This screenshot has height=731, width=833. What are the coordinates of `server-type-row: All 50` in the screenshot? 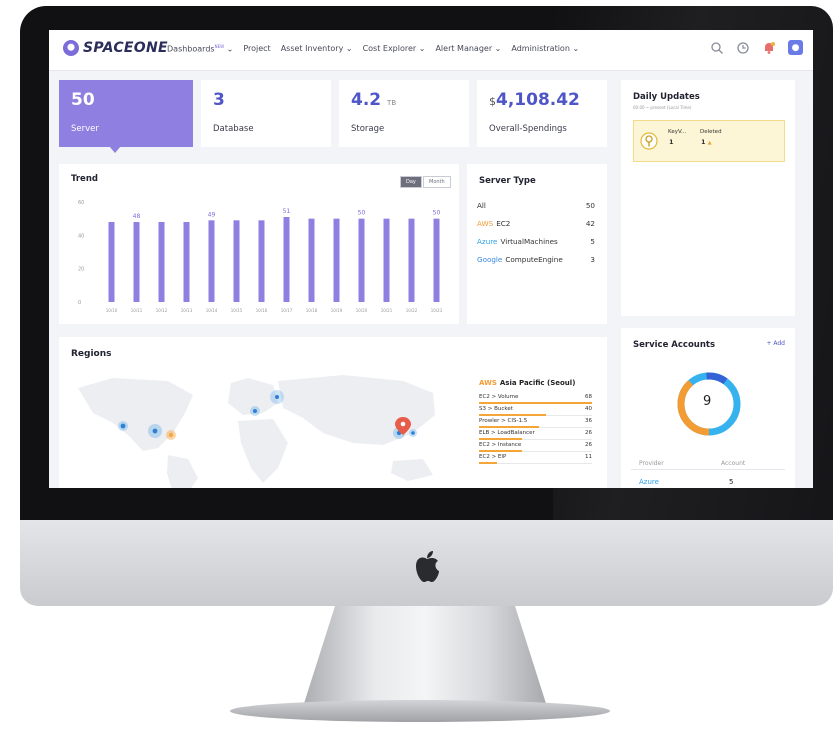 It's located at (536, 205).